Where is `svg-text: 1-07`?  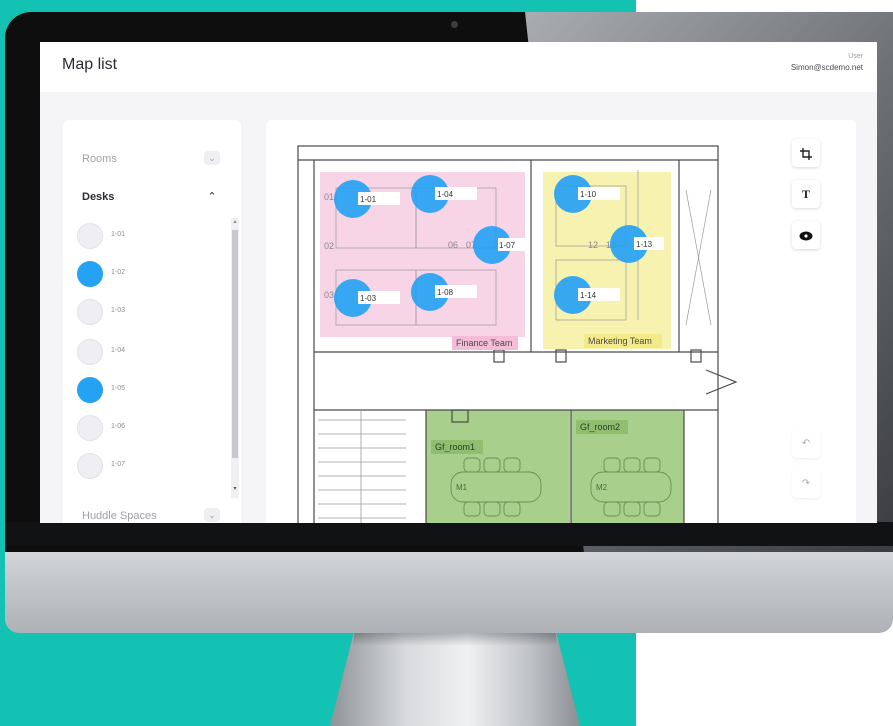
svg-text: 1-07 is located at coordinates (507, 245).